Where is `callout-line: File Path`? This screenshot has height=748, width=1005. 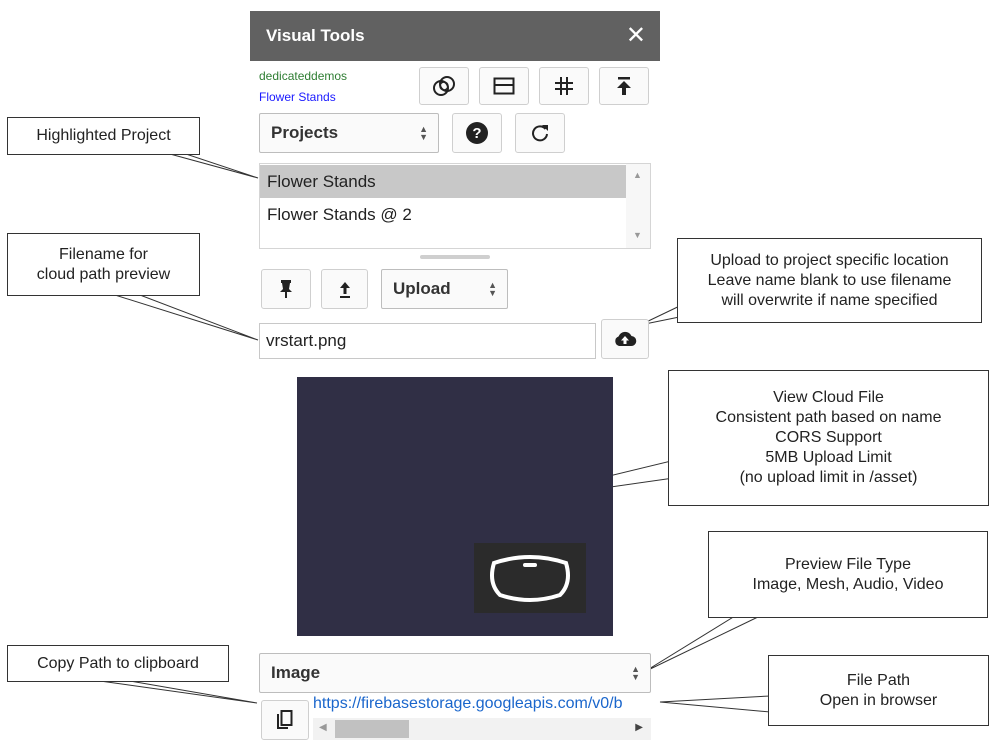
callout-line: File Path is located at coordinates (878, 680).